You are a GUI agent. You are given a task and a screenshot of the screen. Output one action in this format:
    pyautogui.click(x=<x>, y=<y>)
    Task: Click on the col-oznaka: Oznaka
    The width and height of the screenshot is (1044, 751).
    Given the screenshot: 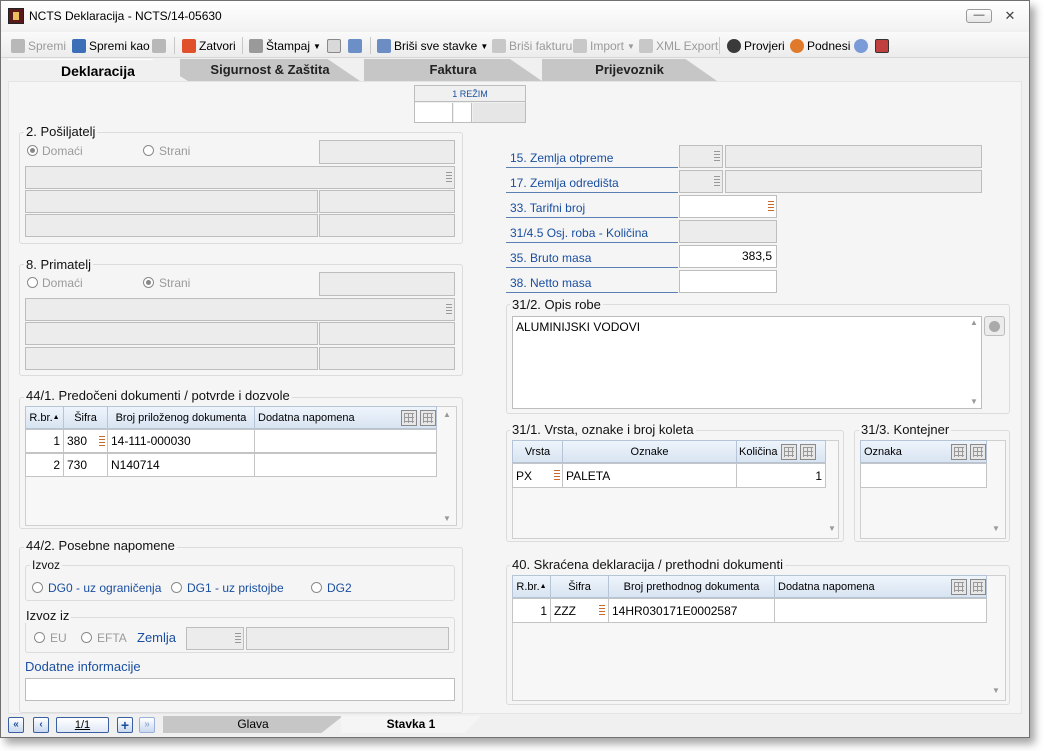 What is the action you would take?
    pyautogui.click(x=923, y=451)
    